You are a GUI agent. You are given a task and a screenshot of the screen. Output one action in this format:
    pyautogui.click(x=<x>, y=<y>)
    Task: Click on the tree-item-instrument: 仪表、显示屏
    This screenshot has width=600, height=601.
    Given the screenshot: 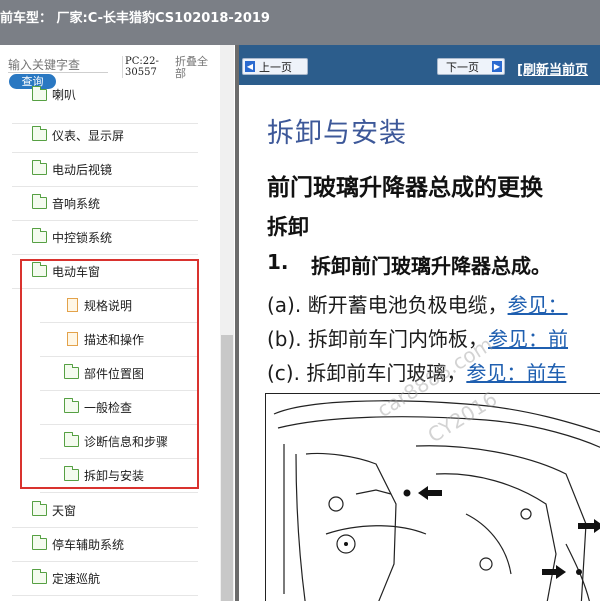 What is the action you would take?
    pyautogui.click(x=105, y=136)
    